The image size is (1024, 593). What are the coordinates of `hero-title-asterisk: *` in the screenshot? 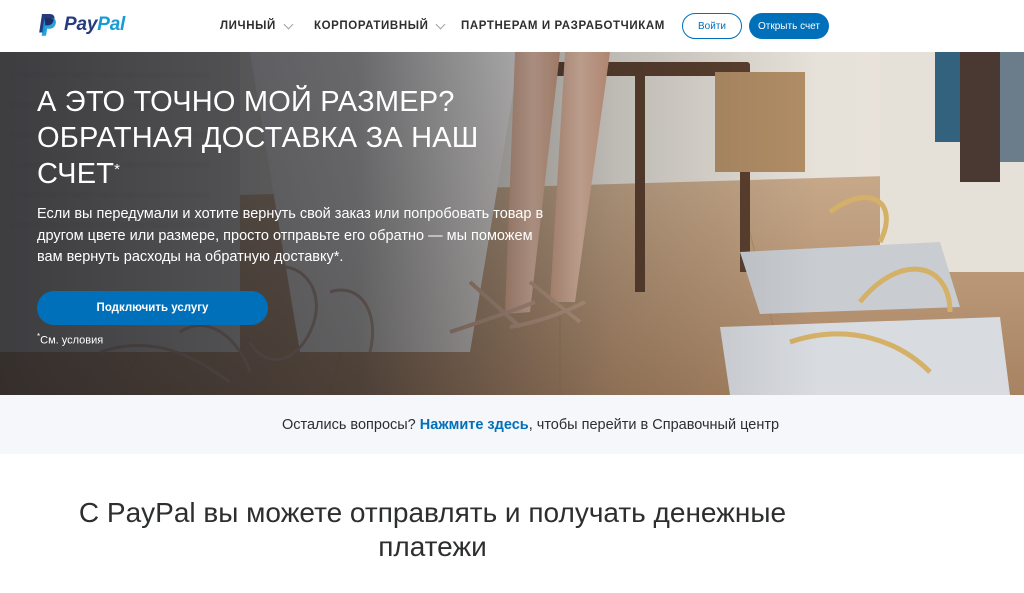 It's located at (117, 169).